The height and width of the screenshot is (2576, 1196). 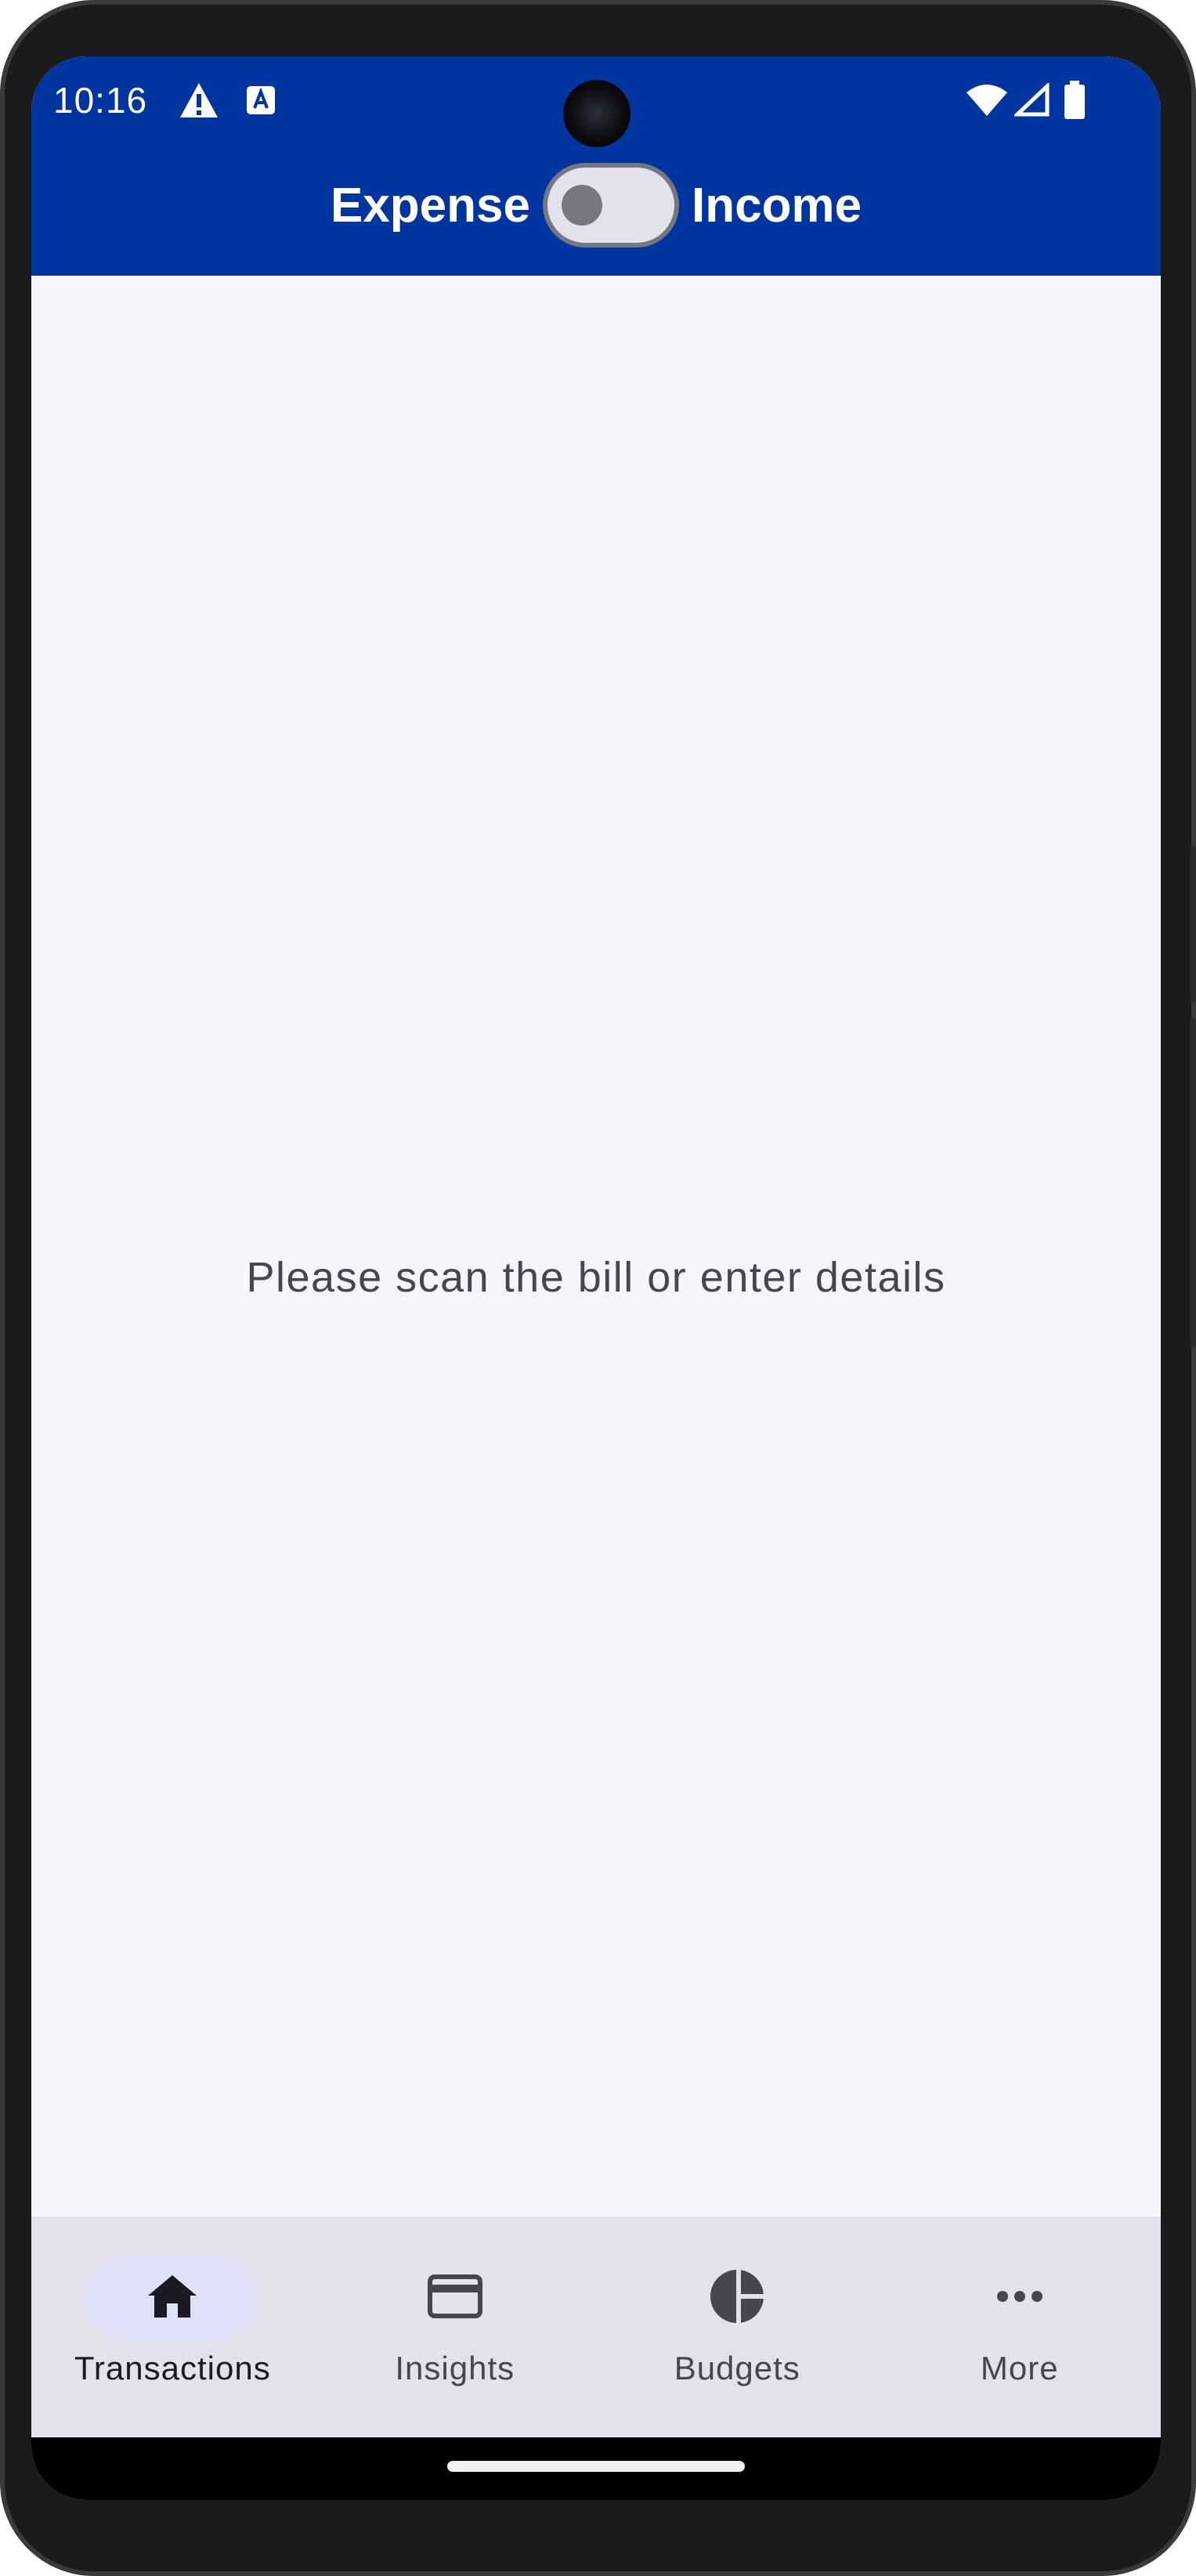 I want to click on income-label: Income, so click(x=776, y=205).